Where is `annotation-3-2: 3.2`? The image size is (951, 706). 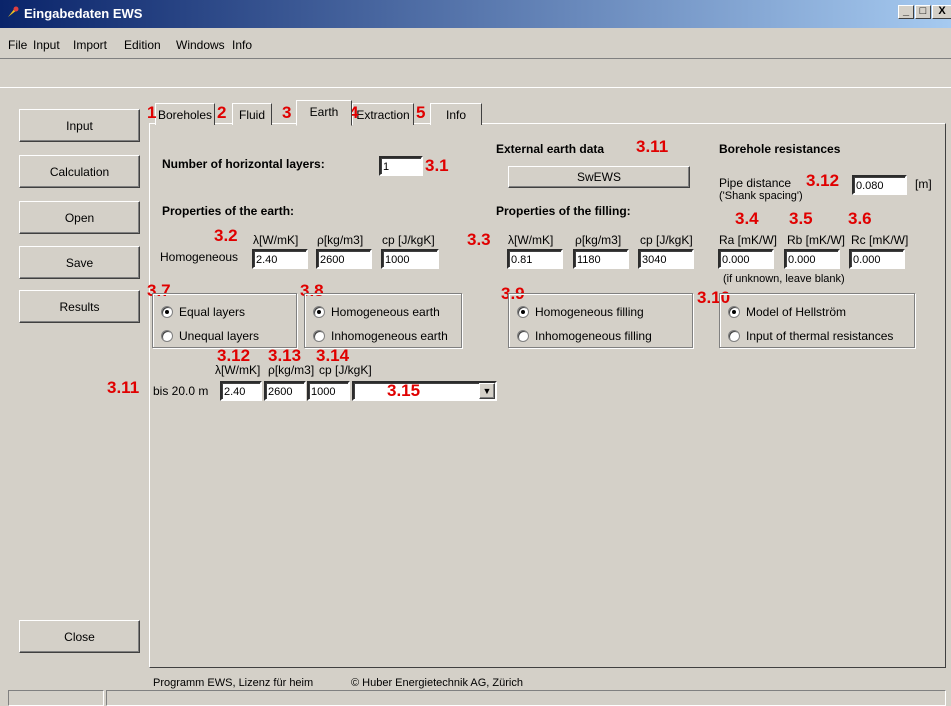 annotation-3-2: 3.2 is located at coordinates (226, 235).